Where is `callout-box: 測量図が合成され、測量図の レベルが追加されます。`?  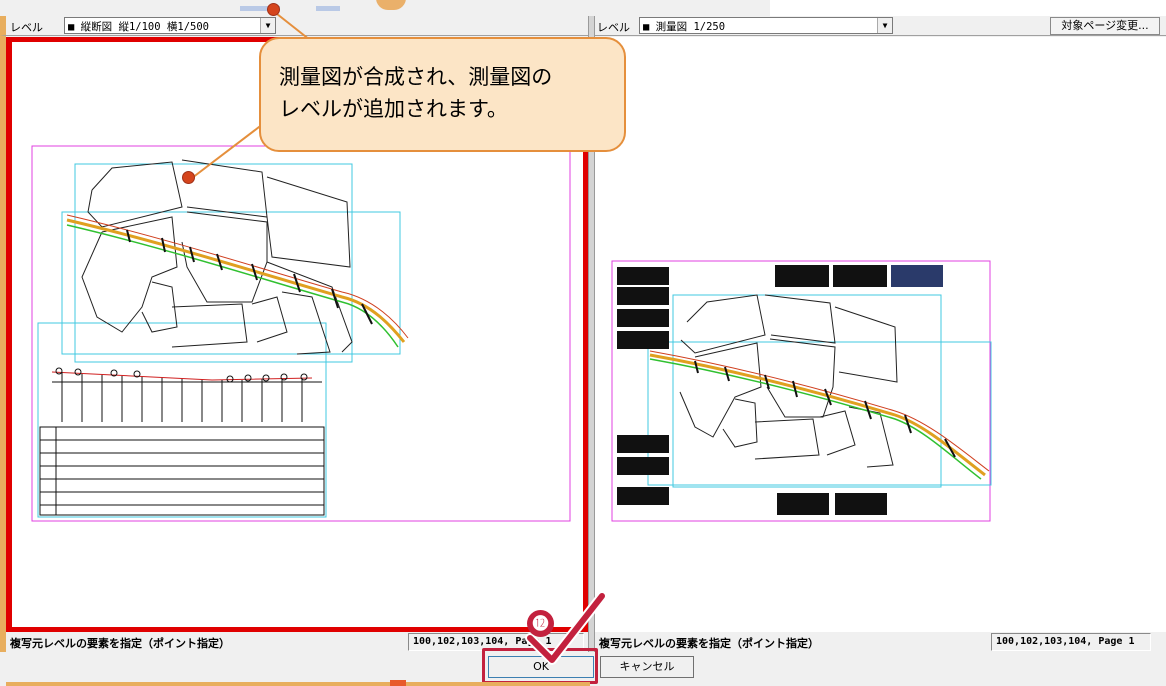 callout-box: 測量図が合成され、測量図の レベルが追加されます。 is located at coordinates (442, 94).